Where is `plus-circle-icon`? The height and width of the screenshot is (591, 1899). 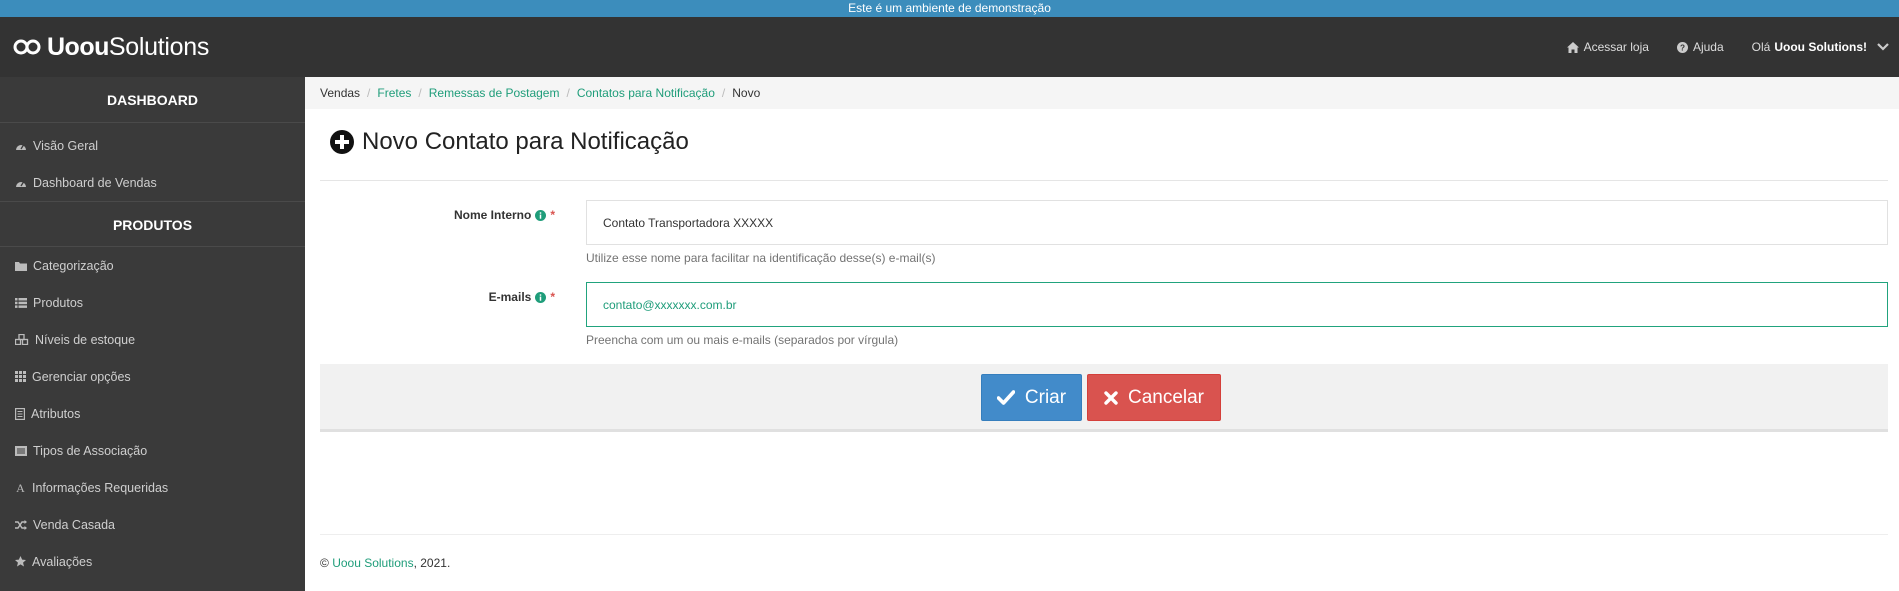 plus-circle-icon is located at coordinates (342, 142).